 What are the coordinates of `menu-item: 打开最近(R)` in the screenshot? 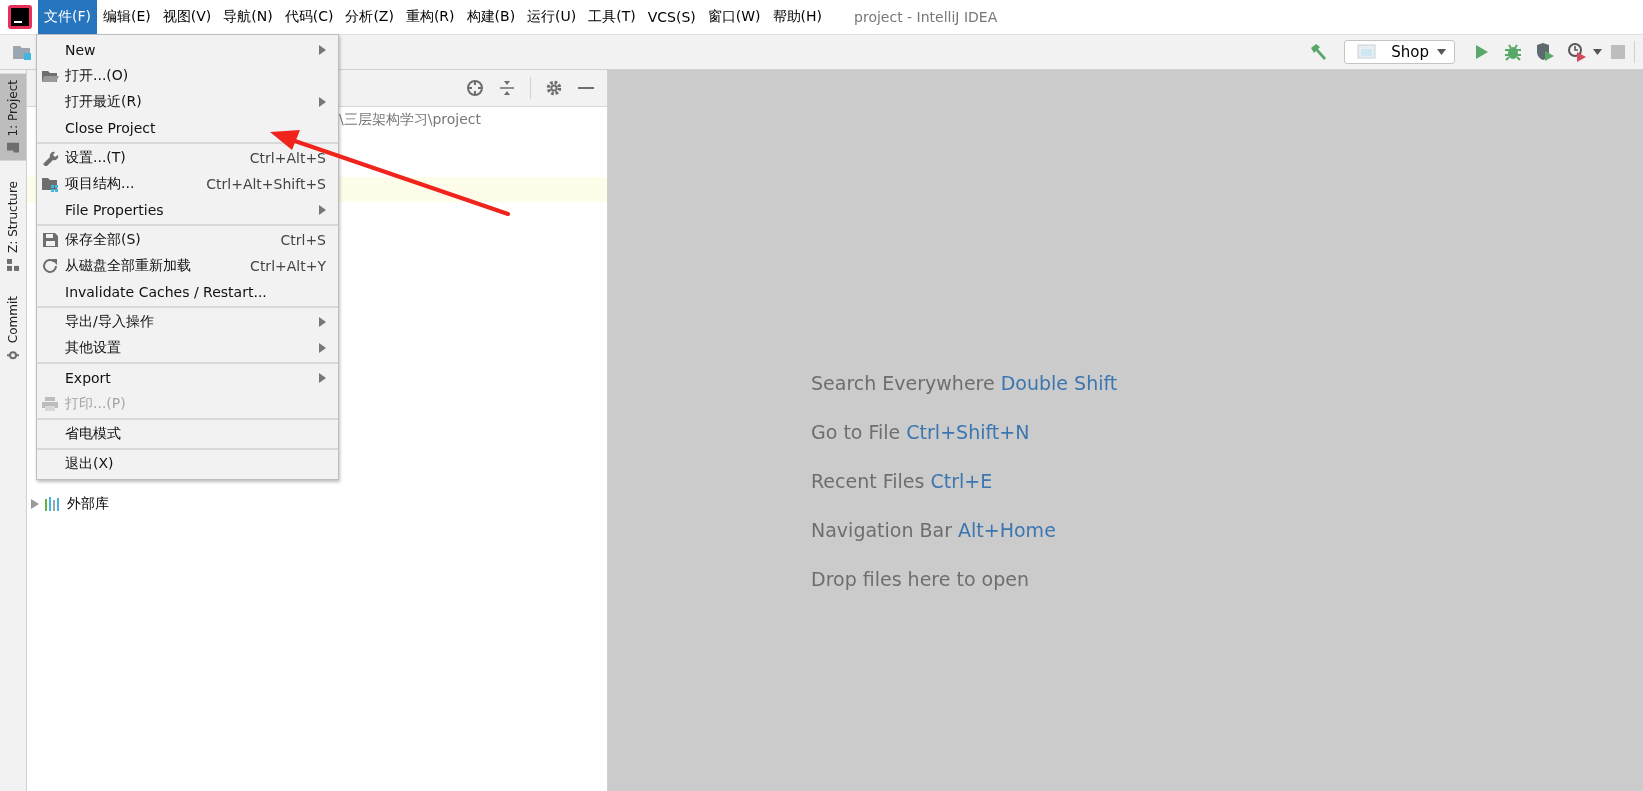 It's located at (187, 102).